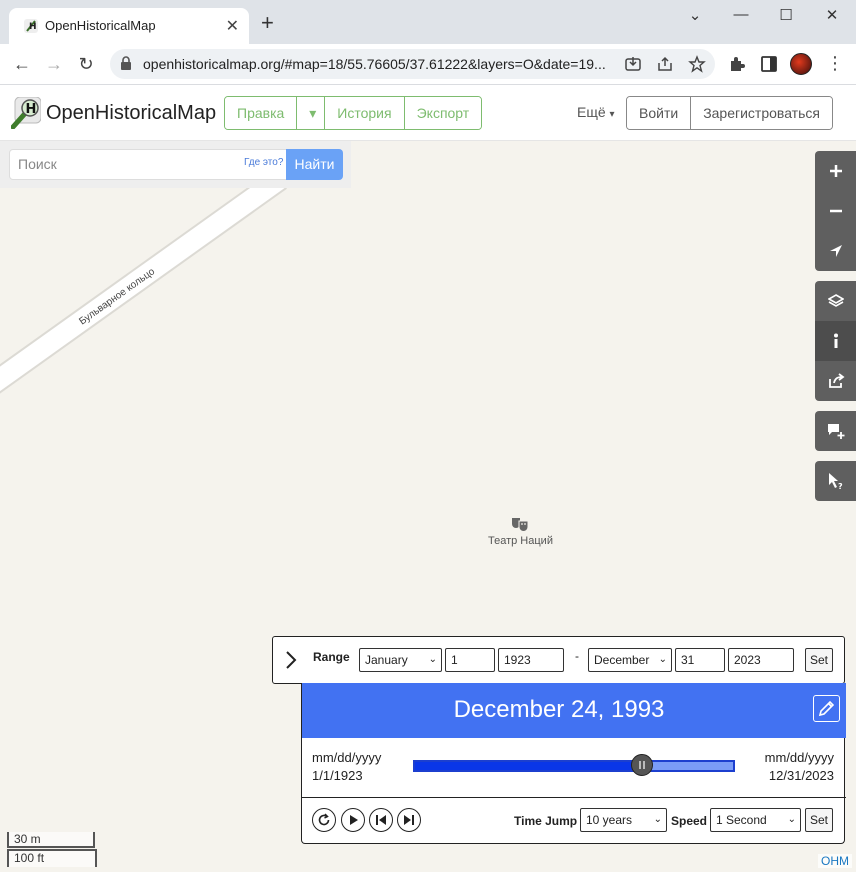  What do you see at coordinates (700, 660) in the screenshot?
I see `end-day-input: 31` at bounding box center [700, 660].